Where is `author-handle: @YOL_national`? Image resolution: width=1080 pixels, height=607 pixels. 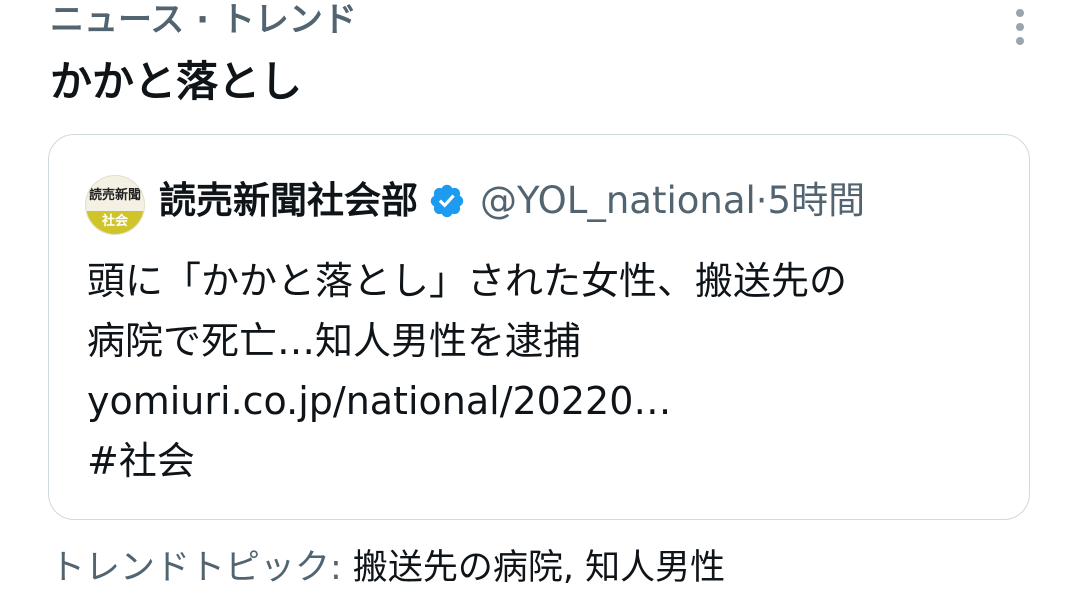 author-handle: @YOL_national is located at coordinates (618, 201).